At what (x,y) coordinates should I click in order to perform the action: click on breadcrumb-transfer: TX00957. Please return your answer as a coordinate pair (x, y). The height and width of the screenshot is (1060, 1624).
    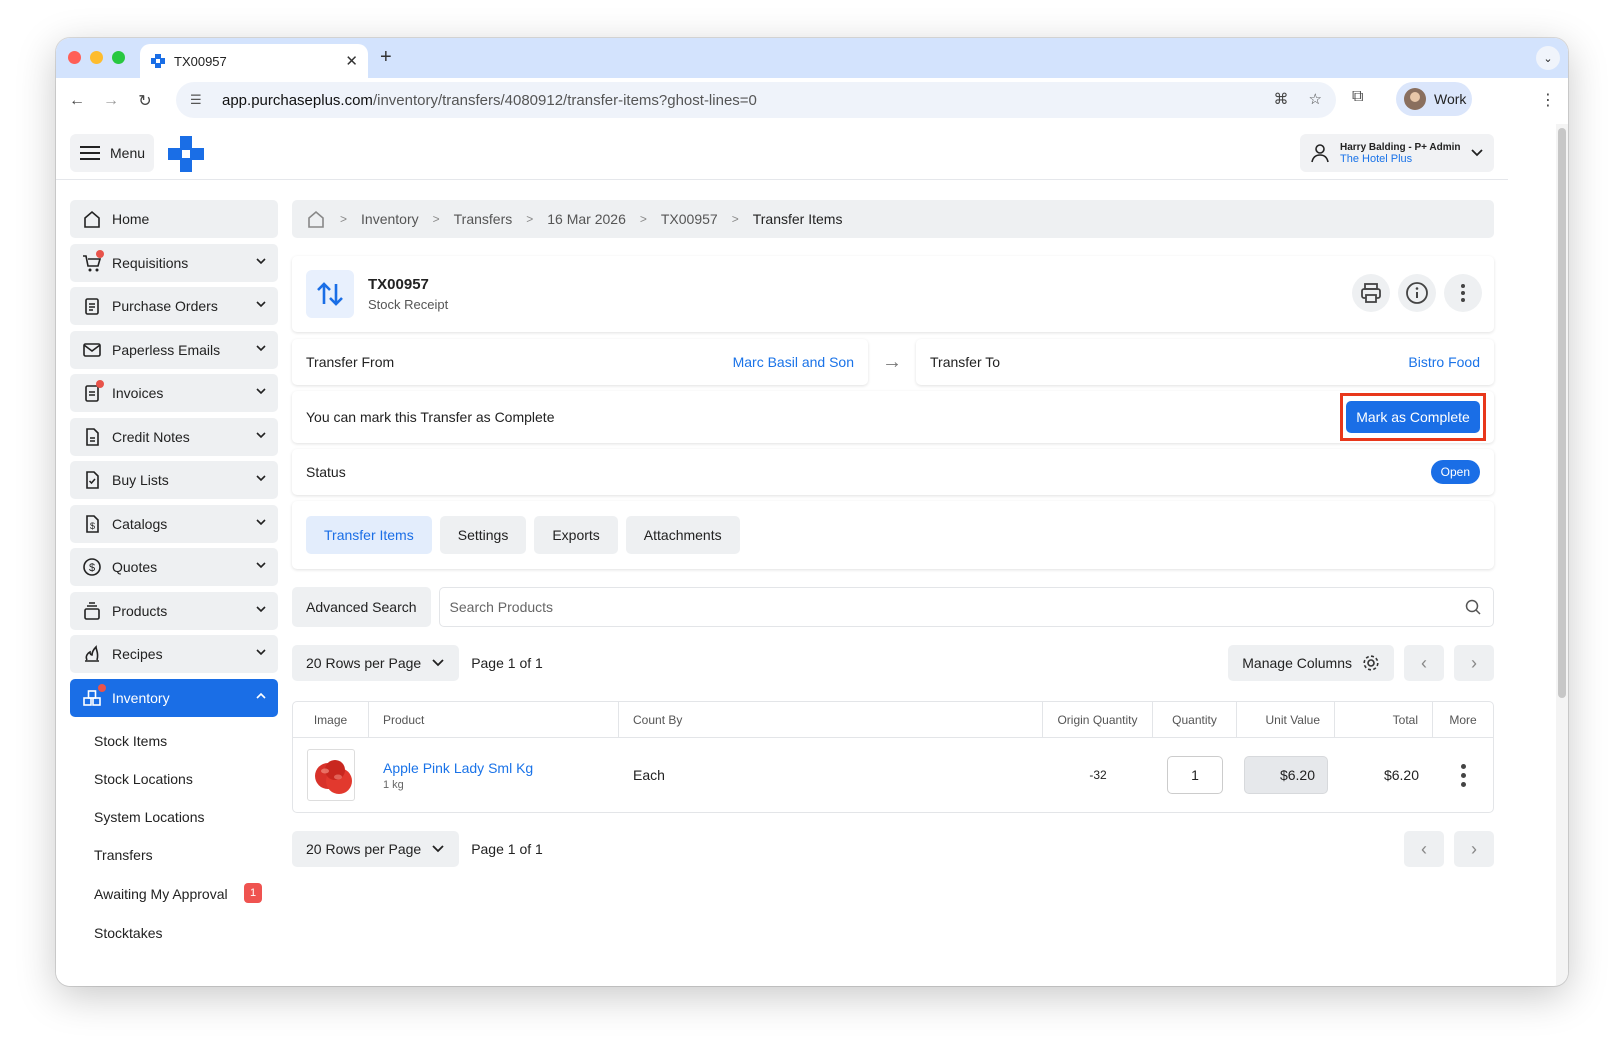
    Looking at the image, I should click on (689, 219).